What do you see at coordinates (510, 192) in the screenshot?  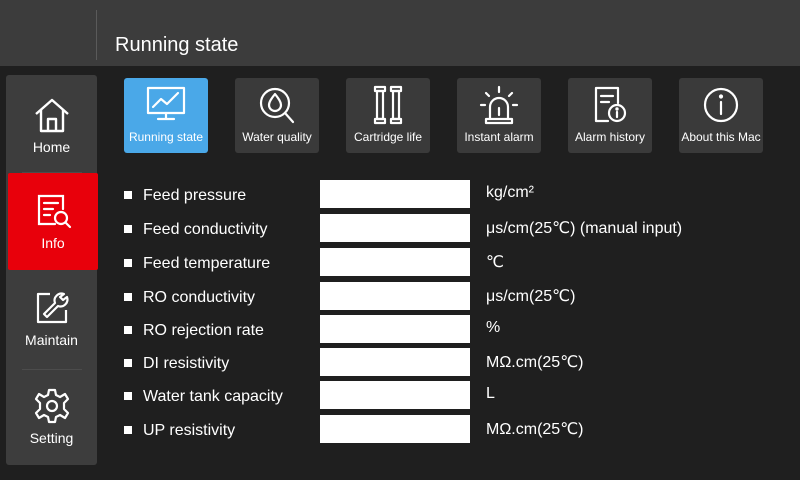 I see `parameter-unit: kg/cm²` at bounding box center [510, 192].